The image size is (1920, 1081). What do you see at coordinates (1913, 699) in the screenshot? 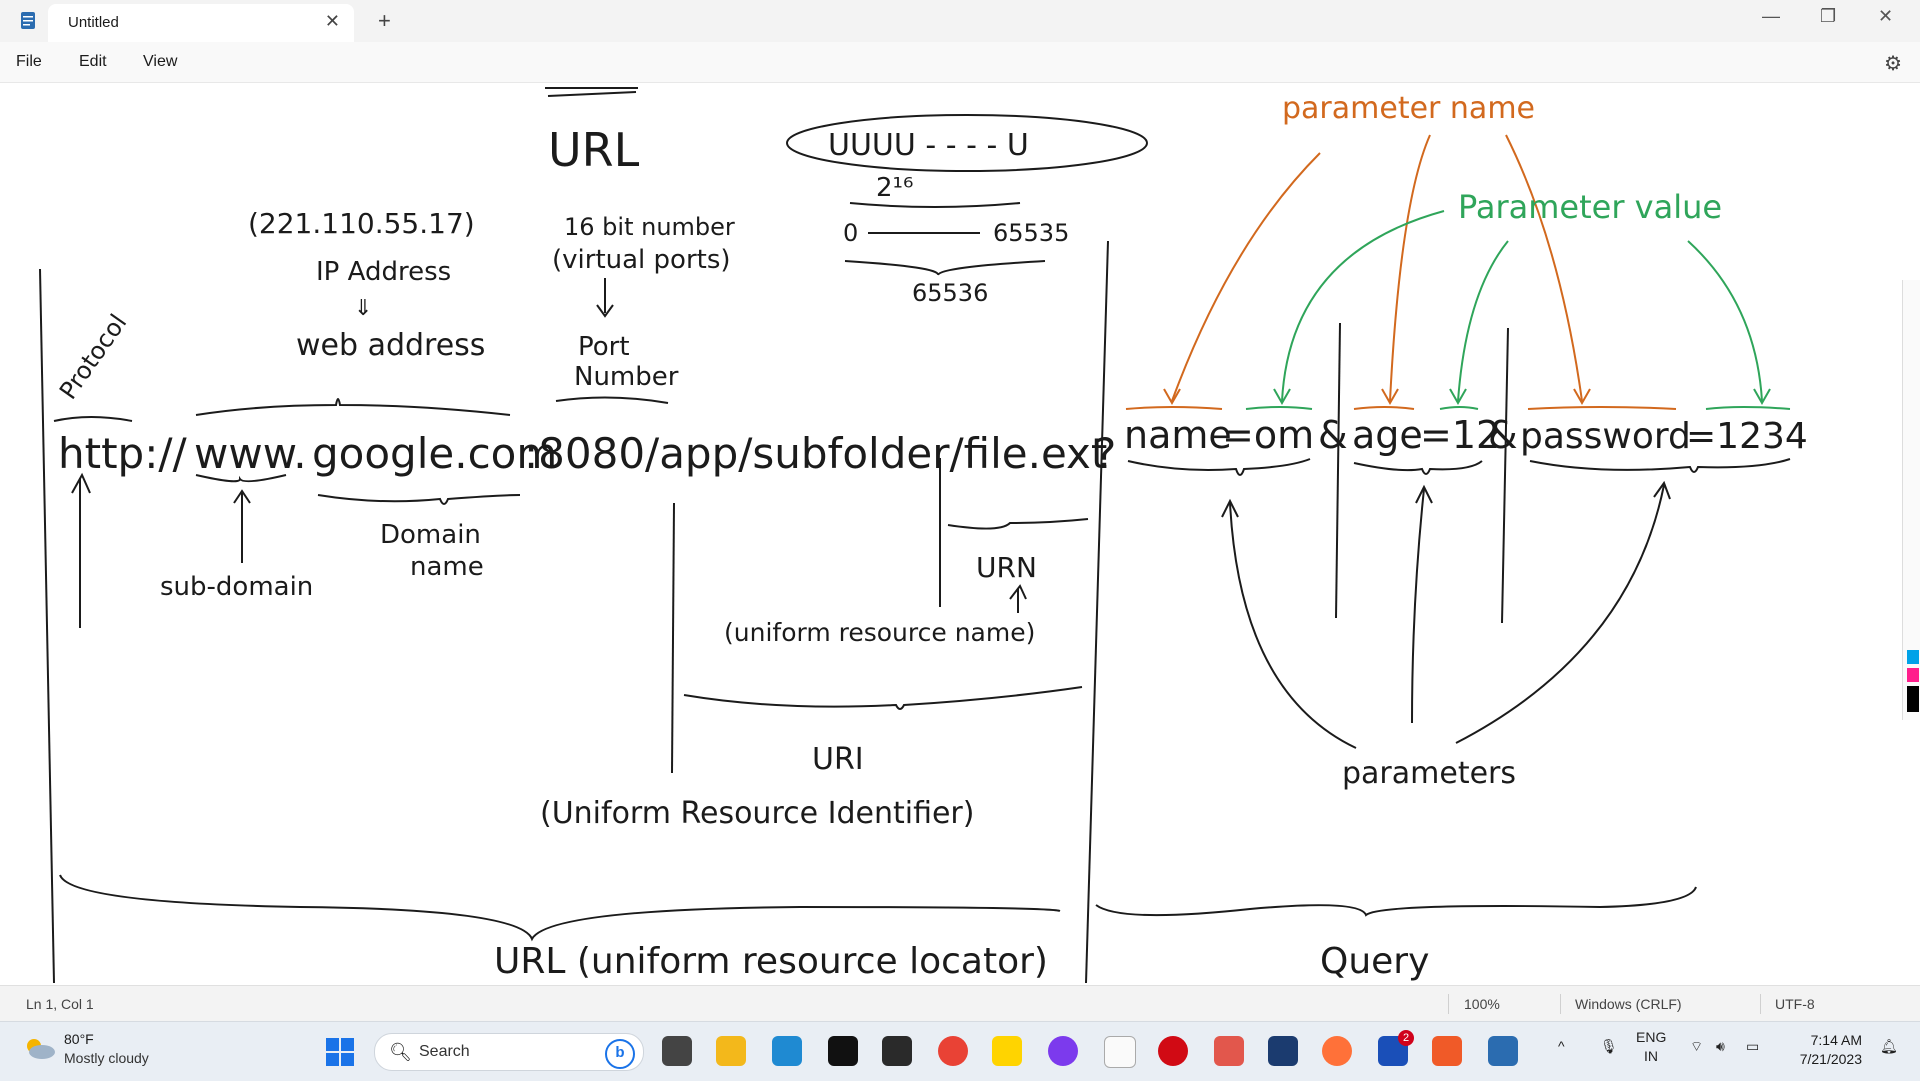
I see `color-swatch-black` at bounding box center [1913, 699].